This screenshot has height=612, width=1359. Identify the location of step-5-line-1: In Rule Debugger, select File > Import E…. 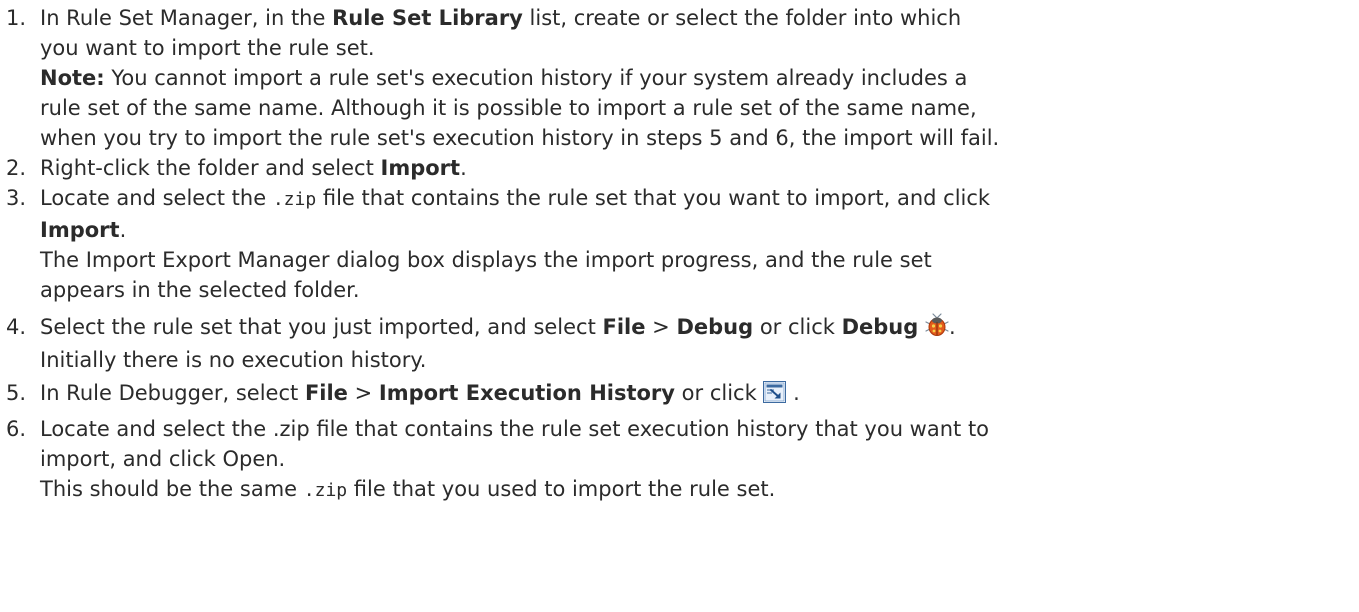
(699, 394).